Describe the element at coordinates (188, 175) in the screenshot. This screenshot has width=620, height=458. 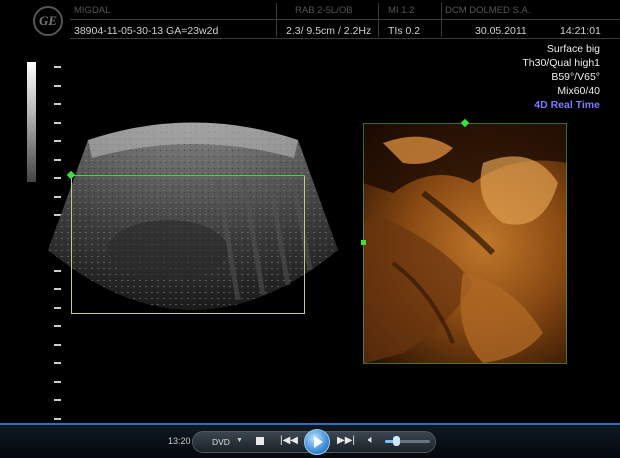
I see `roi-top-edge` at that location.